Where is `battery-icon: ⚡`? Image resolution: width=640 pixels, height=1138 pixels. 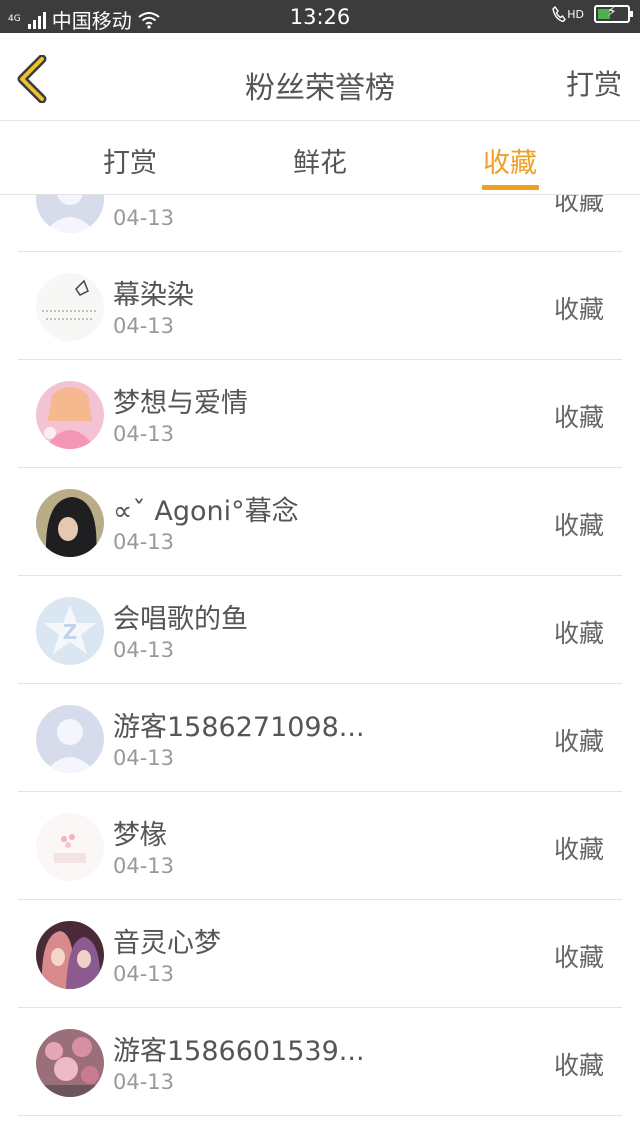 battery-icon: ⚡ is located at coordinates (613, 13).